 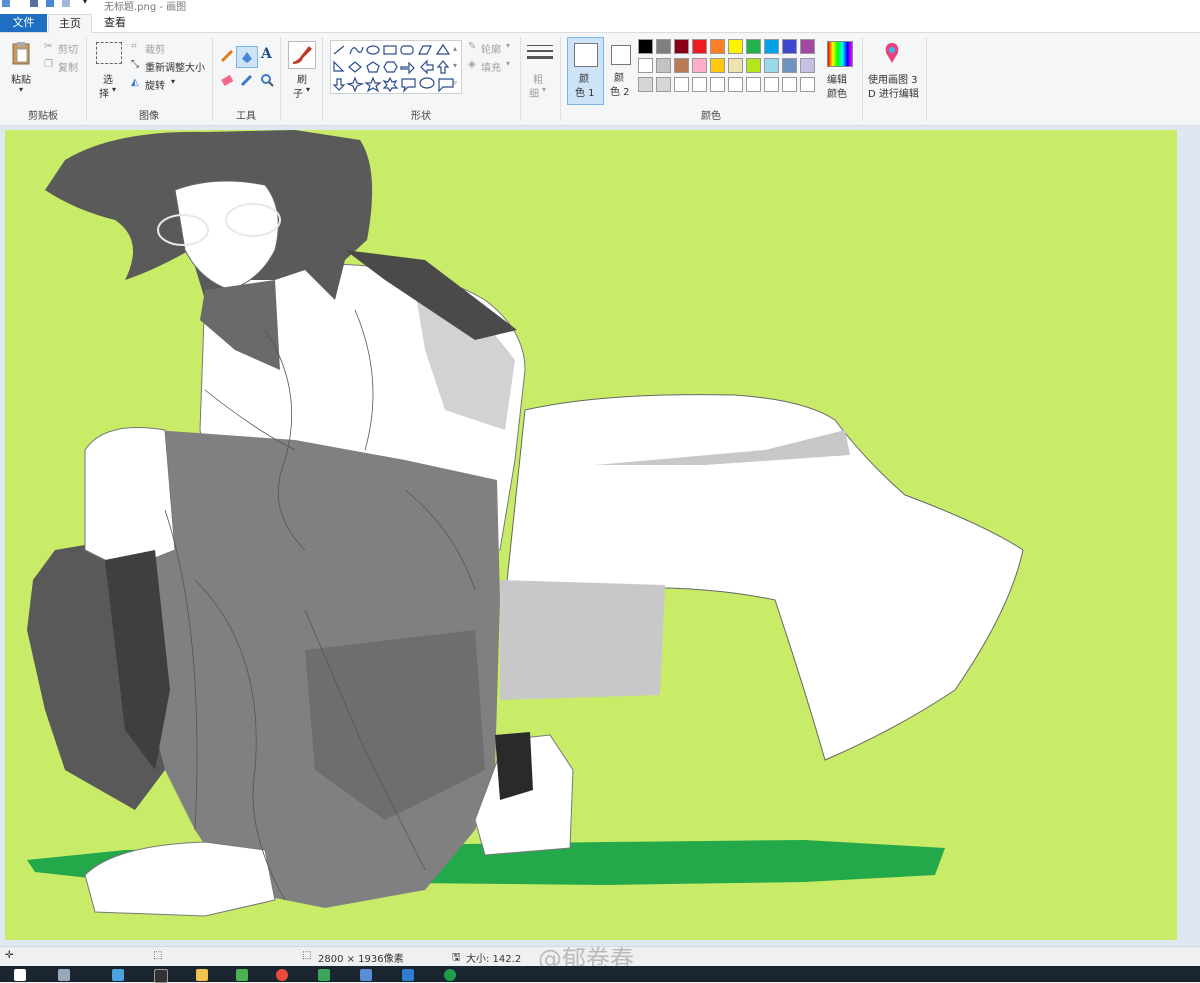 What do you see at coordinates (862, 79) in the screenshot?
I see `divider` at bounding box center [862, 79].